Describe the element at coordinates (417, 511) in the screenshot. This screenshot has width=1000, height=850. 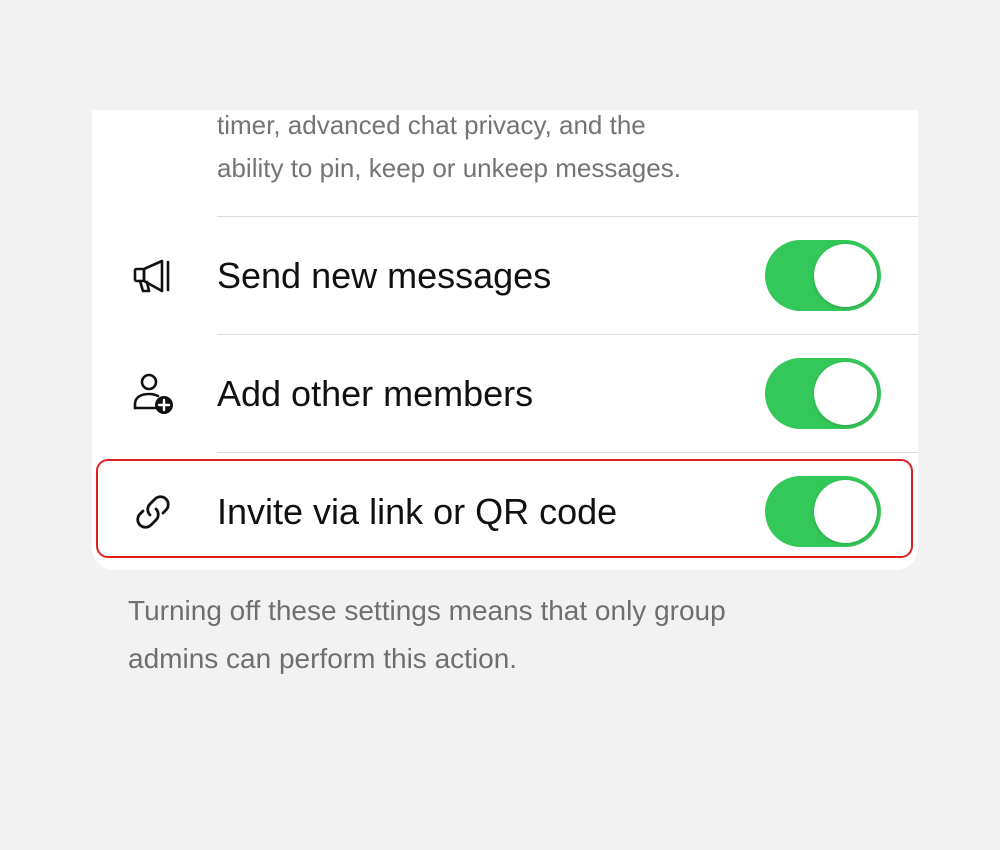
I see `setting-label: Invite via link or QR code` at that location.